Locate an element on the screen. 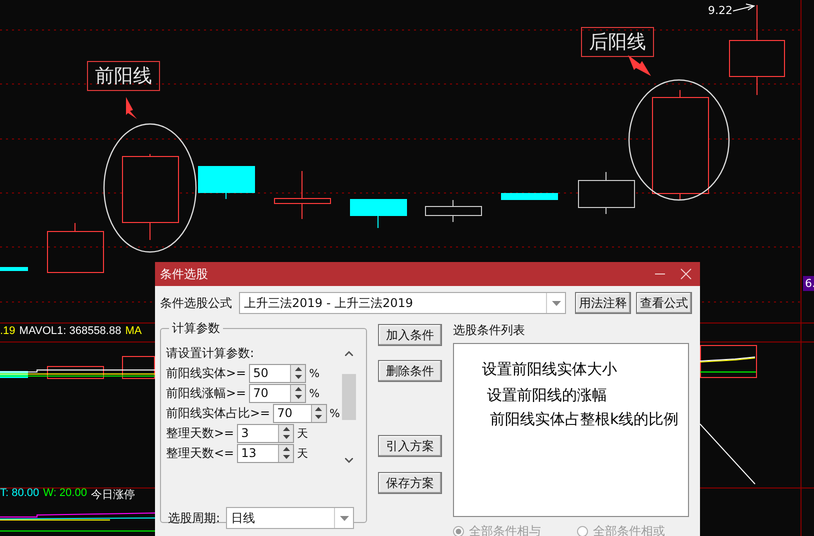 This screenshot has height=536, width=814. parameter-label: 整理天数>= is located at coordinates (200, 433).